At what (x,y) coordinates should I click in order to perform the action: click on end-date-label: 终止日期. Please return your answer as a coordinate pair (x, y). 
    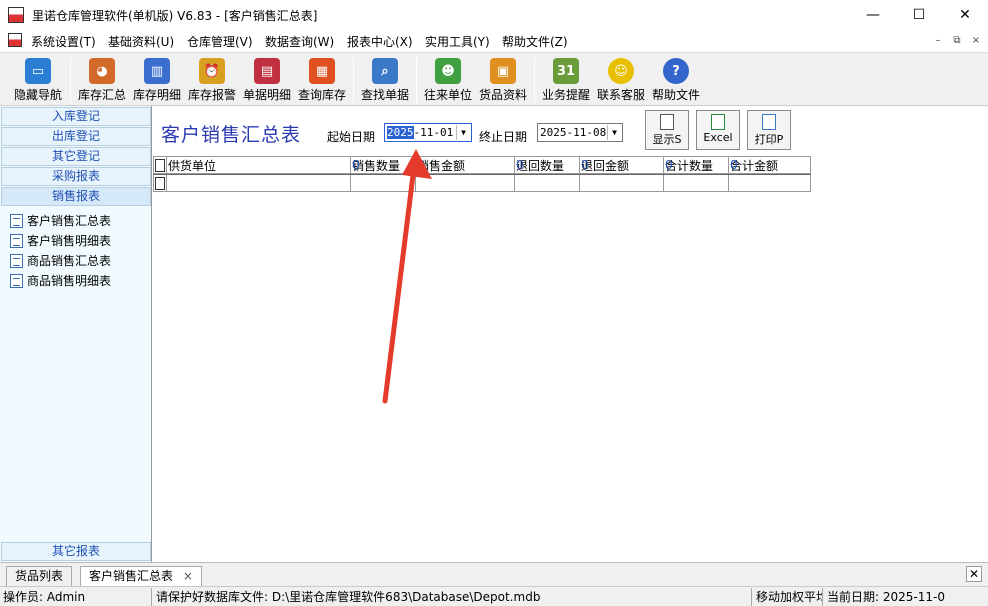
    Looking at the image, I should click on (503, 137).